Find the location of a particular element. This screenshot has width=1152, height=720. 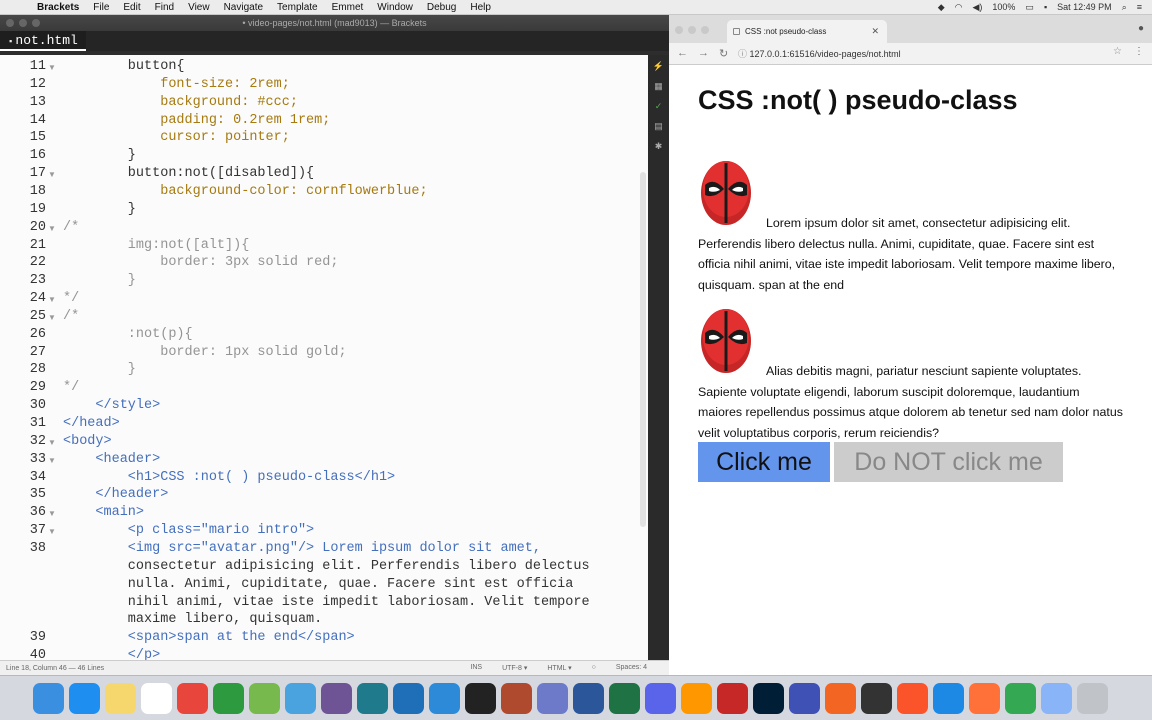

cube-icon is located at coordinates (516, 698).